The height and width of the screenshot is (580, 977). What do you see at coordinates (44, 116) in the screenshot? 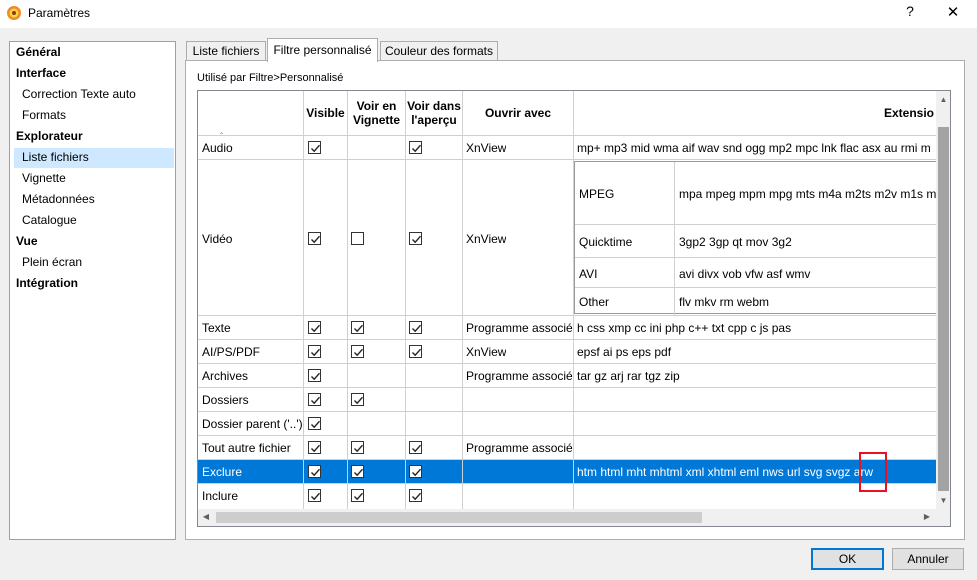
I see `sidebar-item-formats: Formats` at bounding box center [44, 116].